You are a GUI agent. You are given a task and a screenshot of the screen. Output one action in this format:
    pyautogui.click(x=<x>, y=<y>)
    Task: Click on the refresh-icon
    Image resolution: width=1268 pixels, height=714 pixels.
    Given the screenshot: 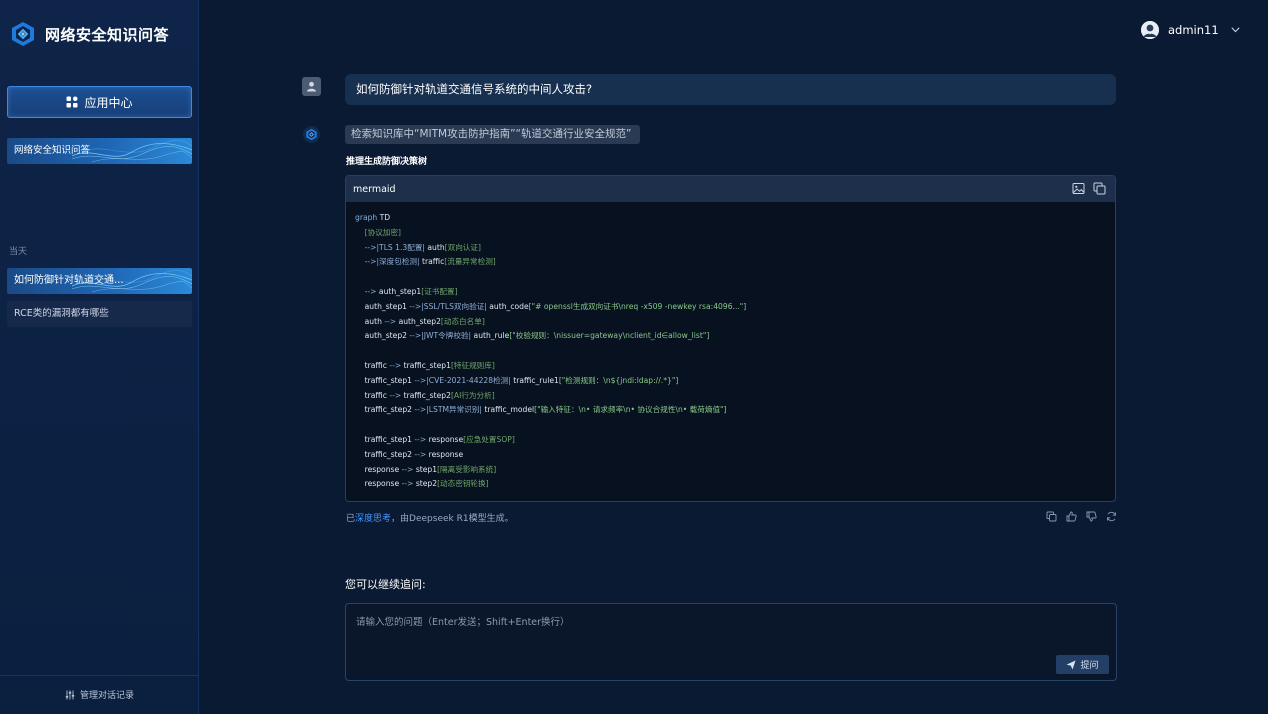 What is the action you would take?
    pyautogui.click(x=1111, y=516)
    